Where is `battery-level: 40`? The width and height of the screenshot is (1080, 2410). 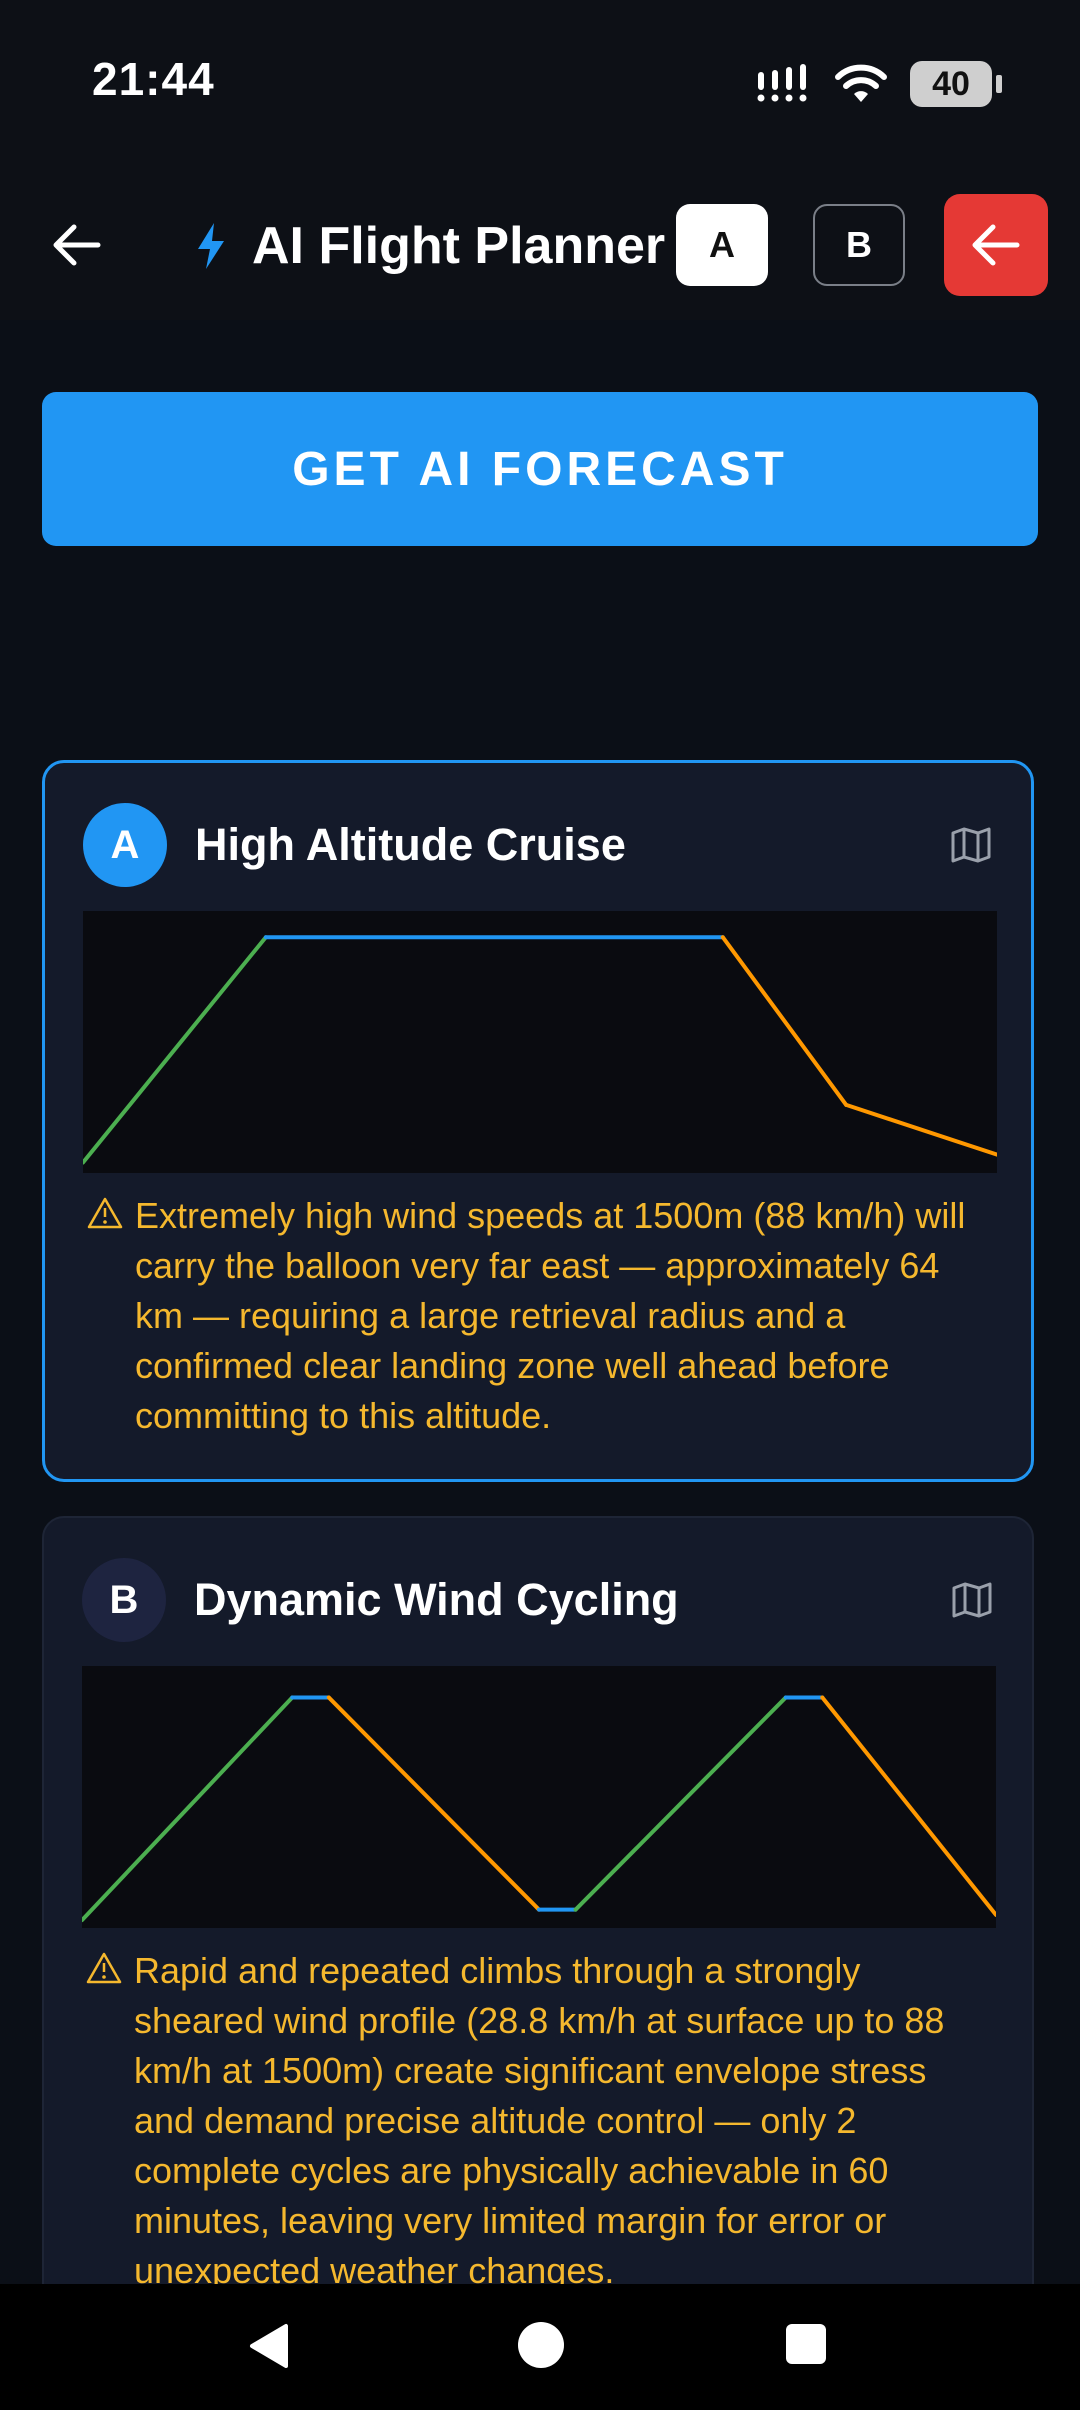
battery-level: 40 is located at coordinates (951, 83).